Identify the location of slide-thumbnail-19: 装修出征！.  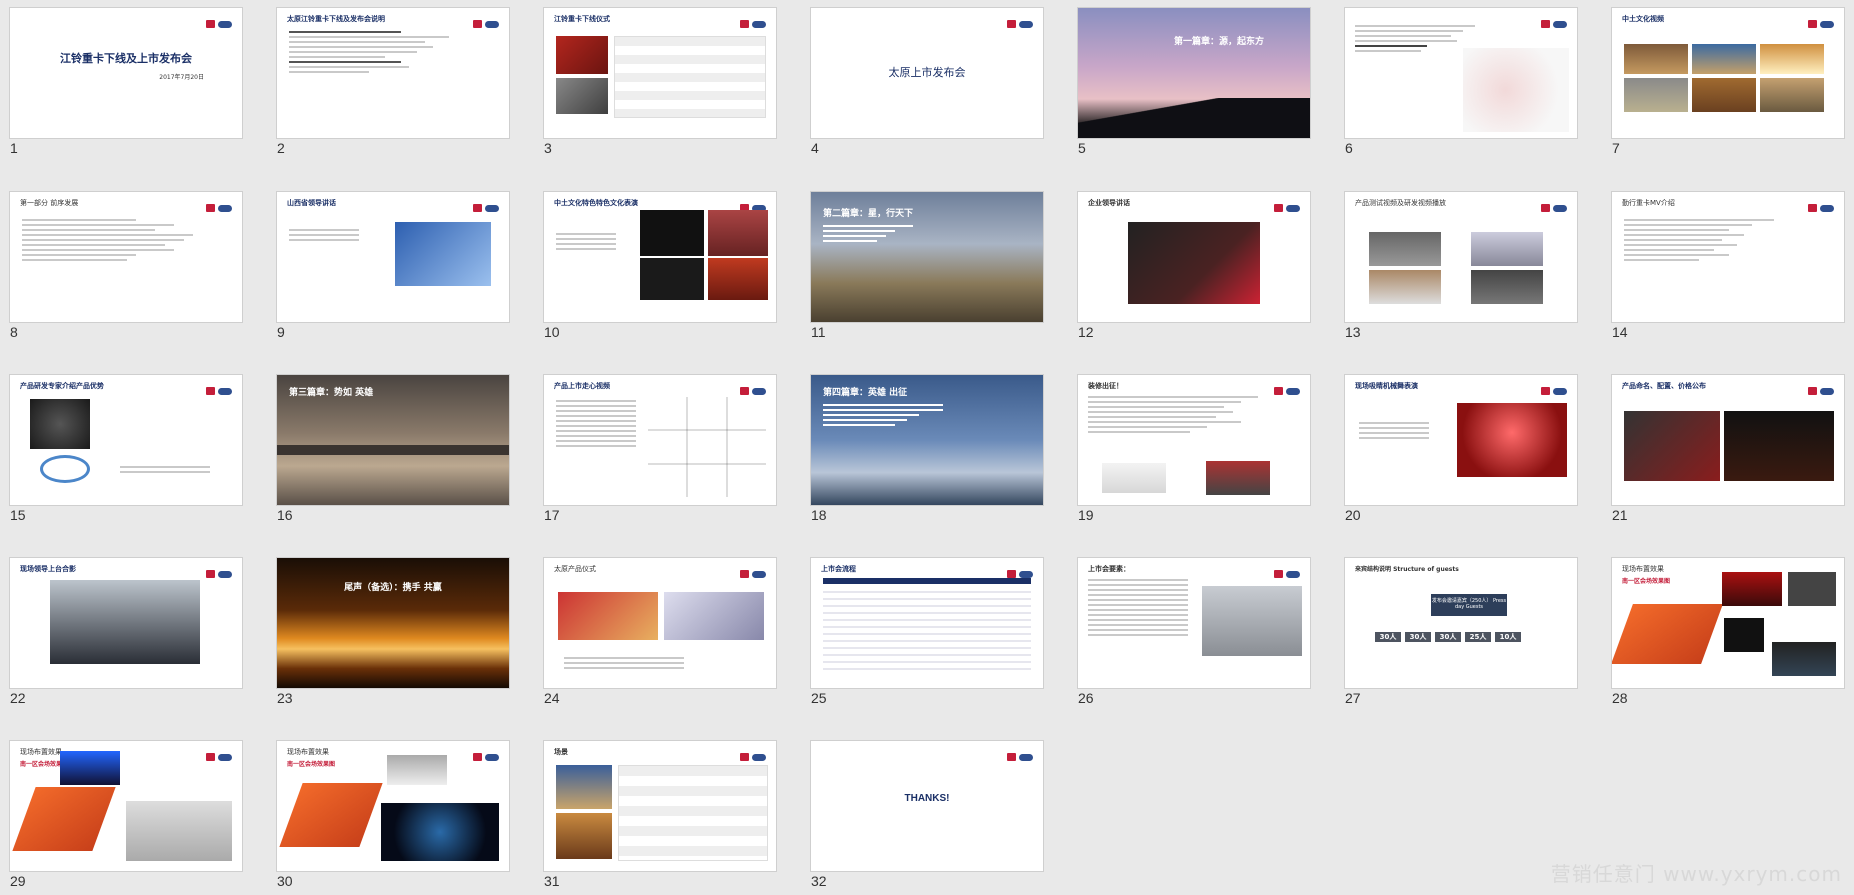
(1194, 440).